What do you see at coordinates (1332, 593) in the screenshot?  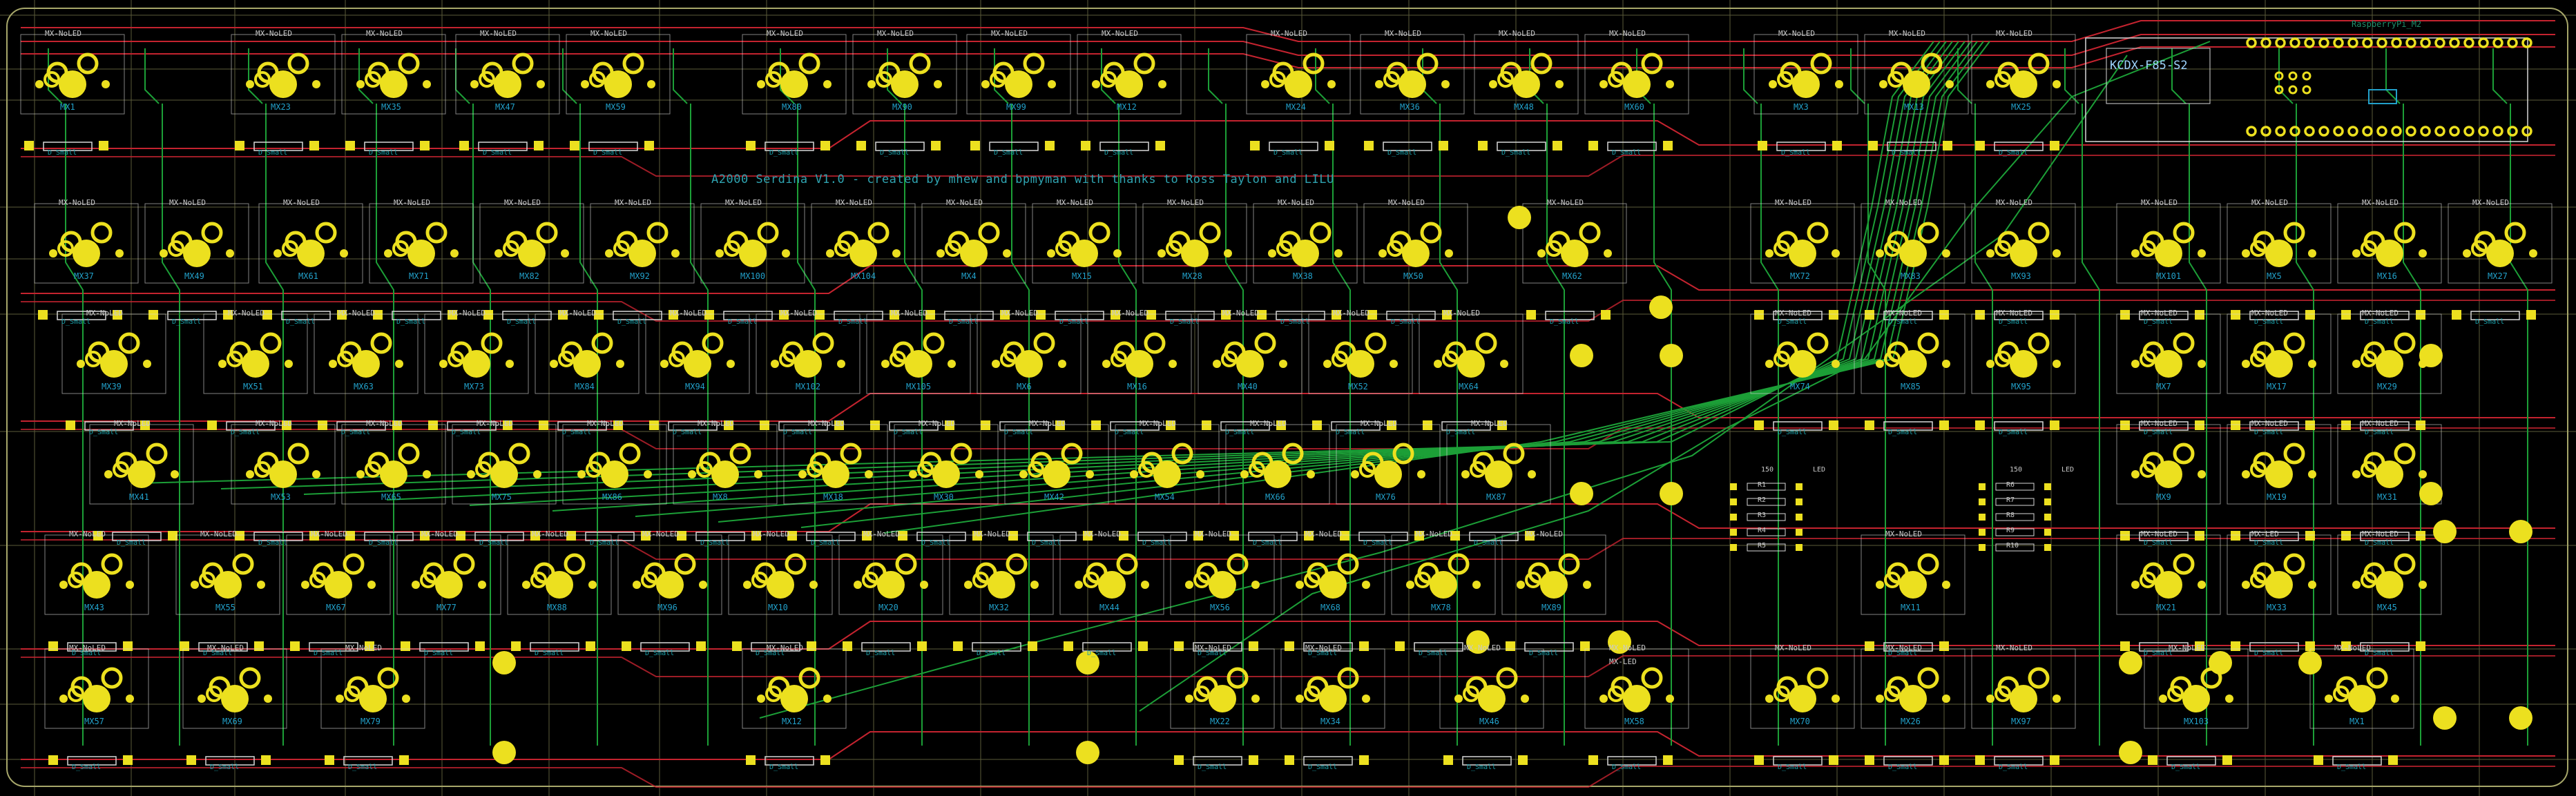 I see `switch-mx68` at bounding box center [1332, 593].